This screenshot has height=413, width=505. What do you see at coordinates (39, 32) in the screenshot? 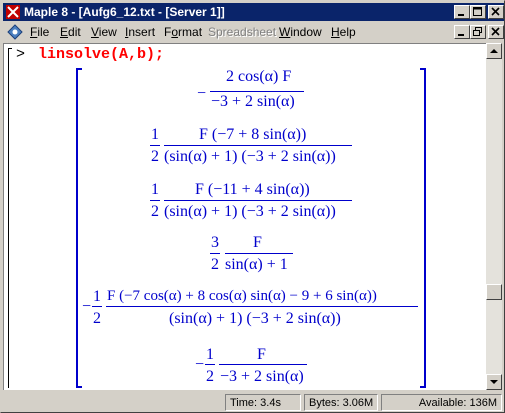
I see `menu-file: File` at bounding box center [39, 32].